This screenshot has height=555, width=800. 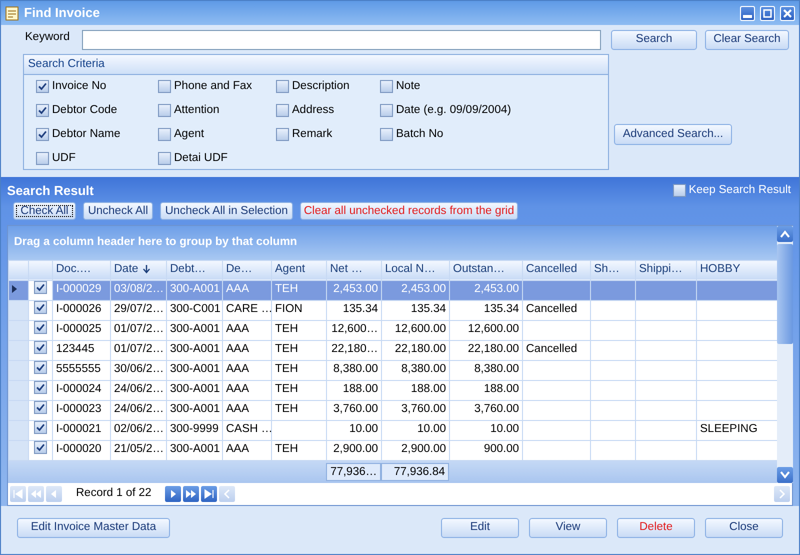 What do you see at coordinates (747, 16) in the screenshot?
I see `minimize-icon` at bounding box center [747, 16].